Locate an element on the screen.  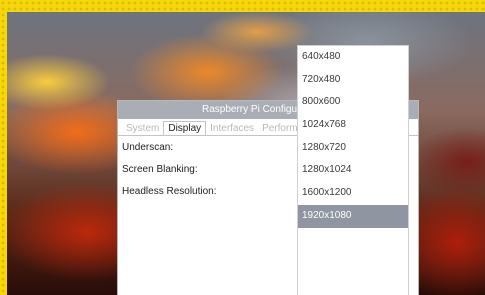
resolution-option: 1280x720 is located at coordinates (353, 148).